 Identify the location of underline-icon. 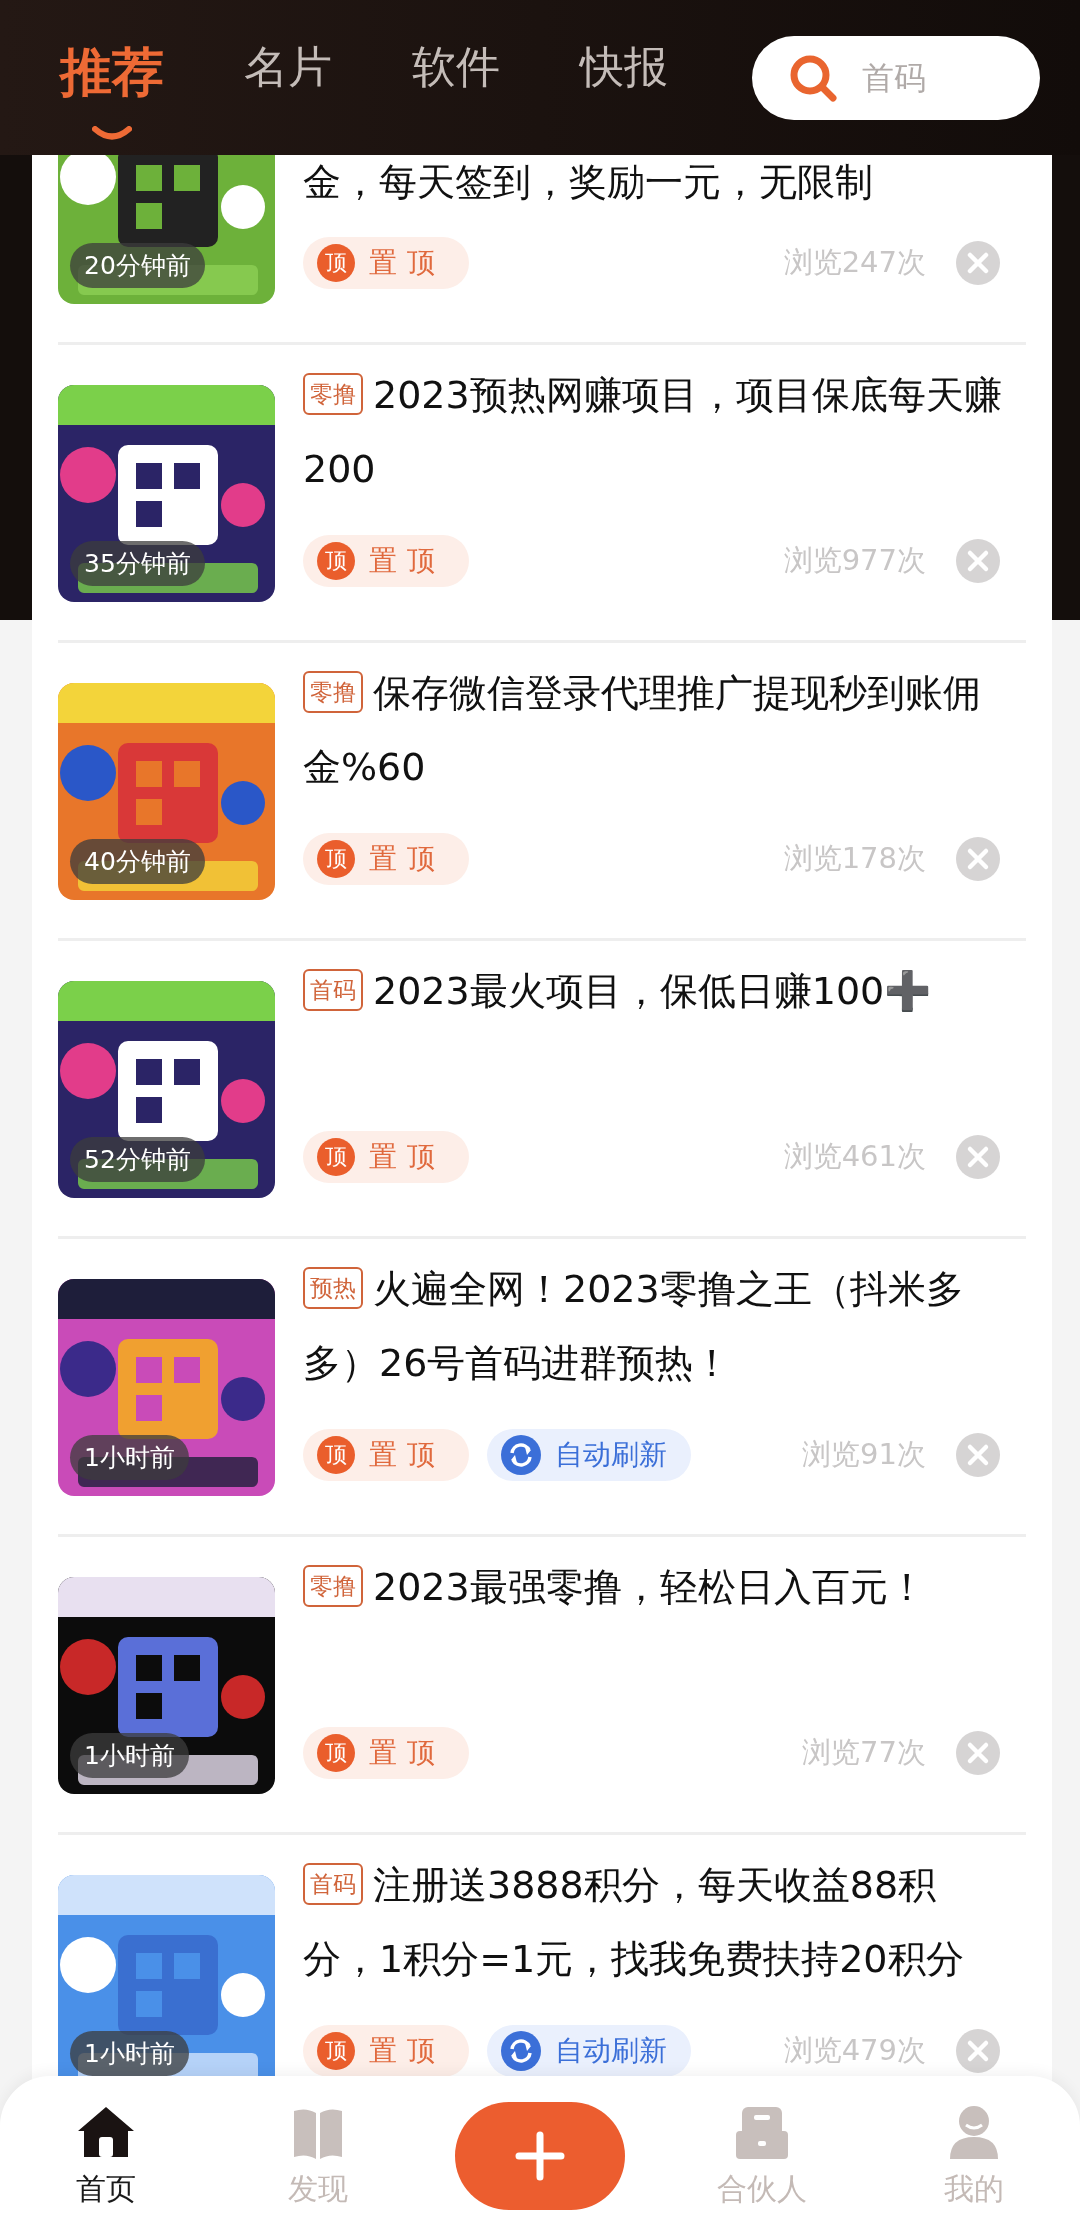
(112, 133).